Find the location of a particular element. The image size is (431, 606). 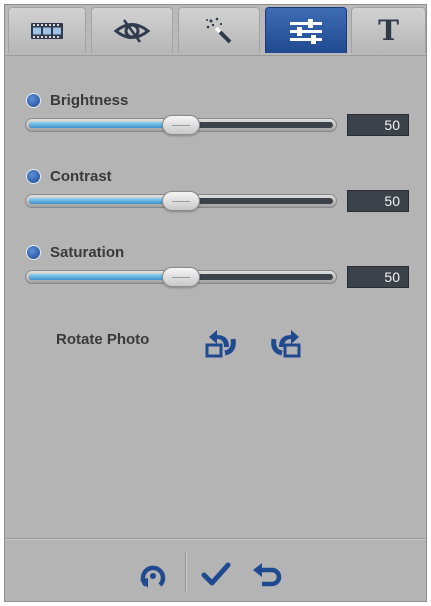

contrast-value: 50 is located at coordinates (378, 201).